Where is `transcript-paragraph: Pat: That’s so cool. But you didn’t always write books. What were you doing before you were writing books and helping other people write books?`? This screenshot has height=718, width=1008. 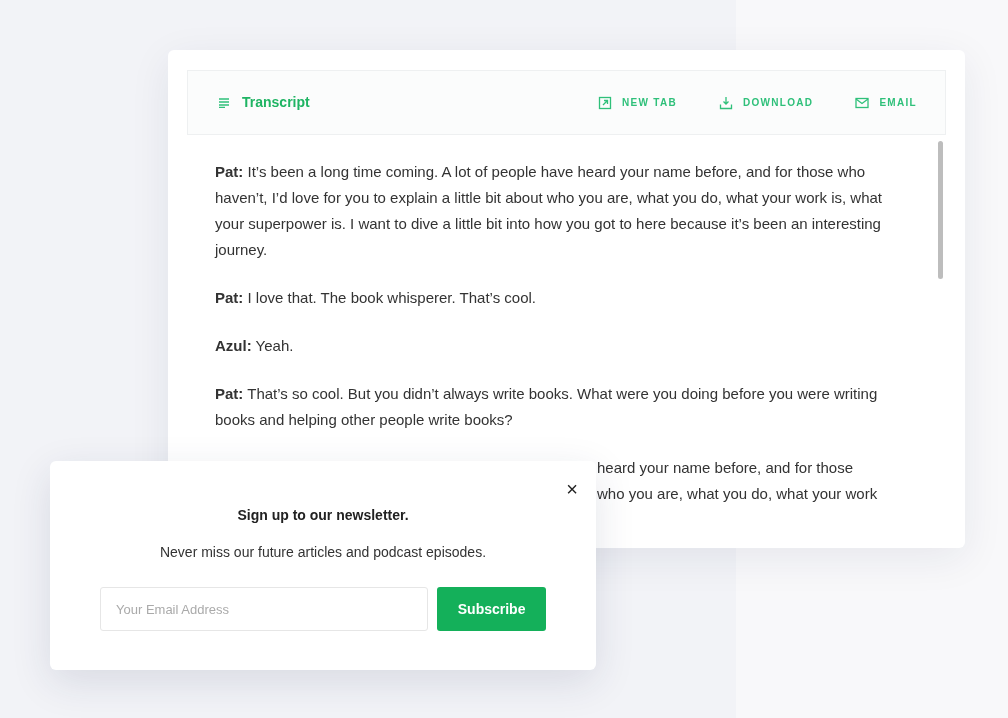
transcript-paragraph: Pat: That’s so cool. But you didn’t always write books. What were you doing before you were writing books and helping other people write books? is located at coordinates (547, 407).